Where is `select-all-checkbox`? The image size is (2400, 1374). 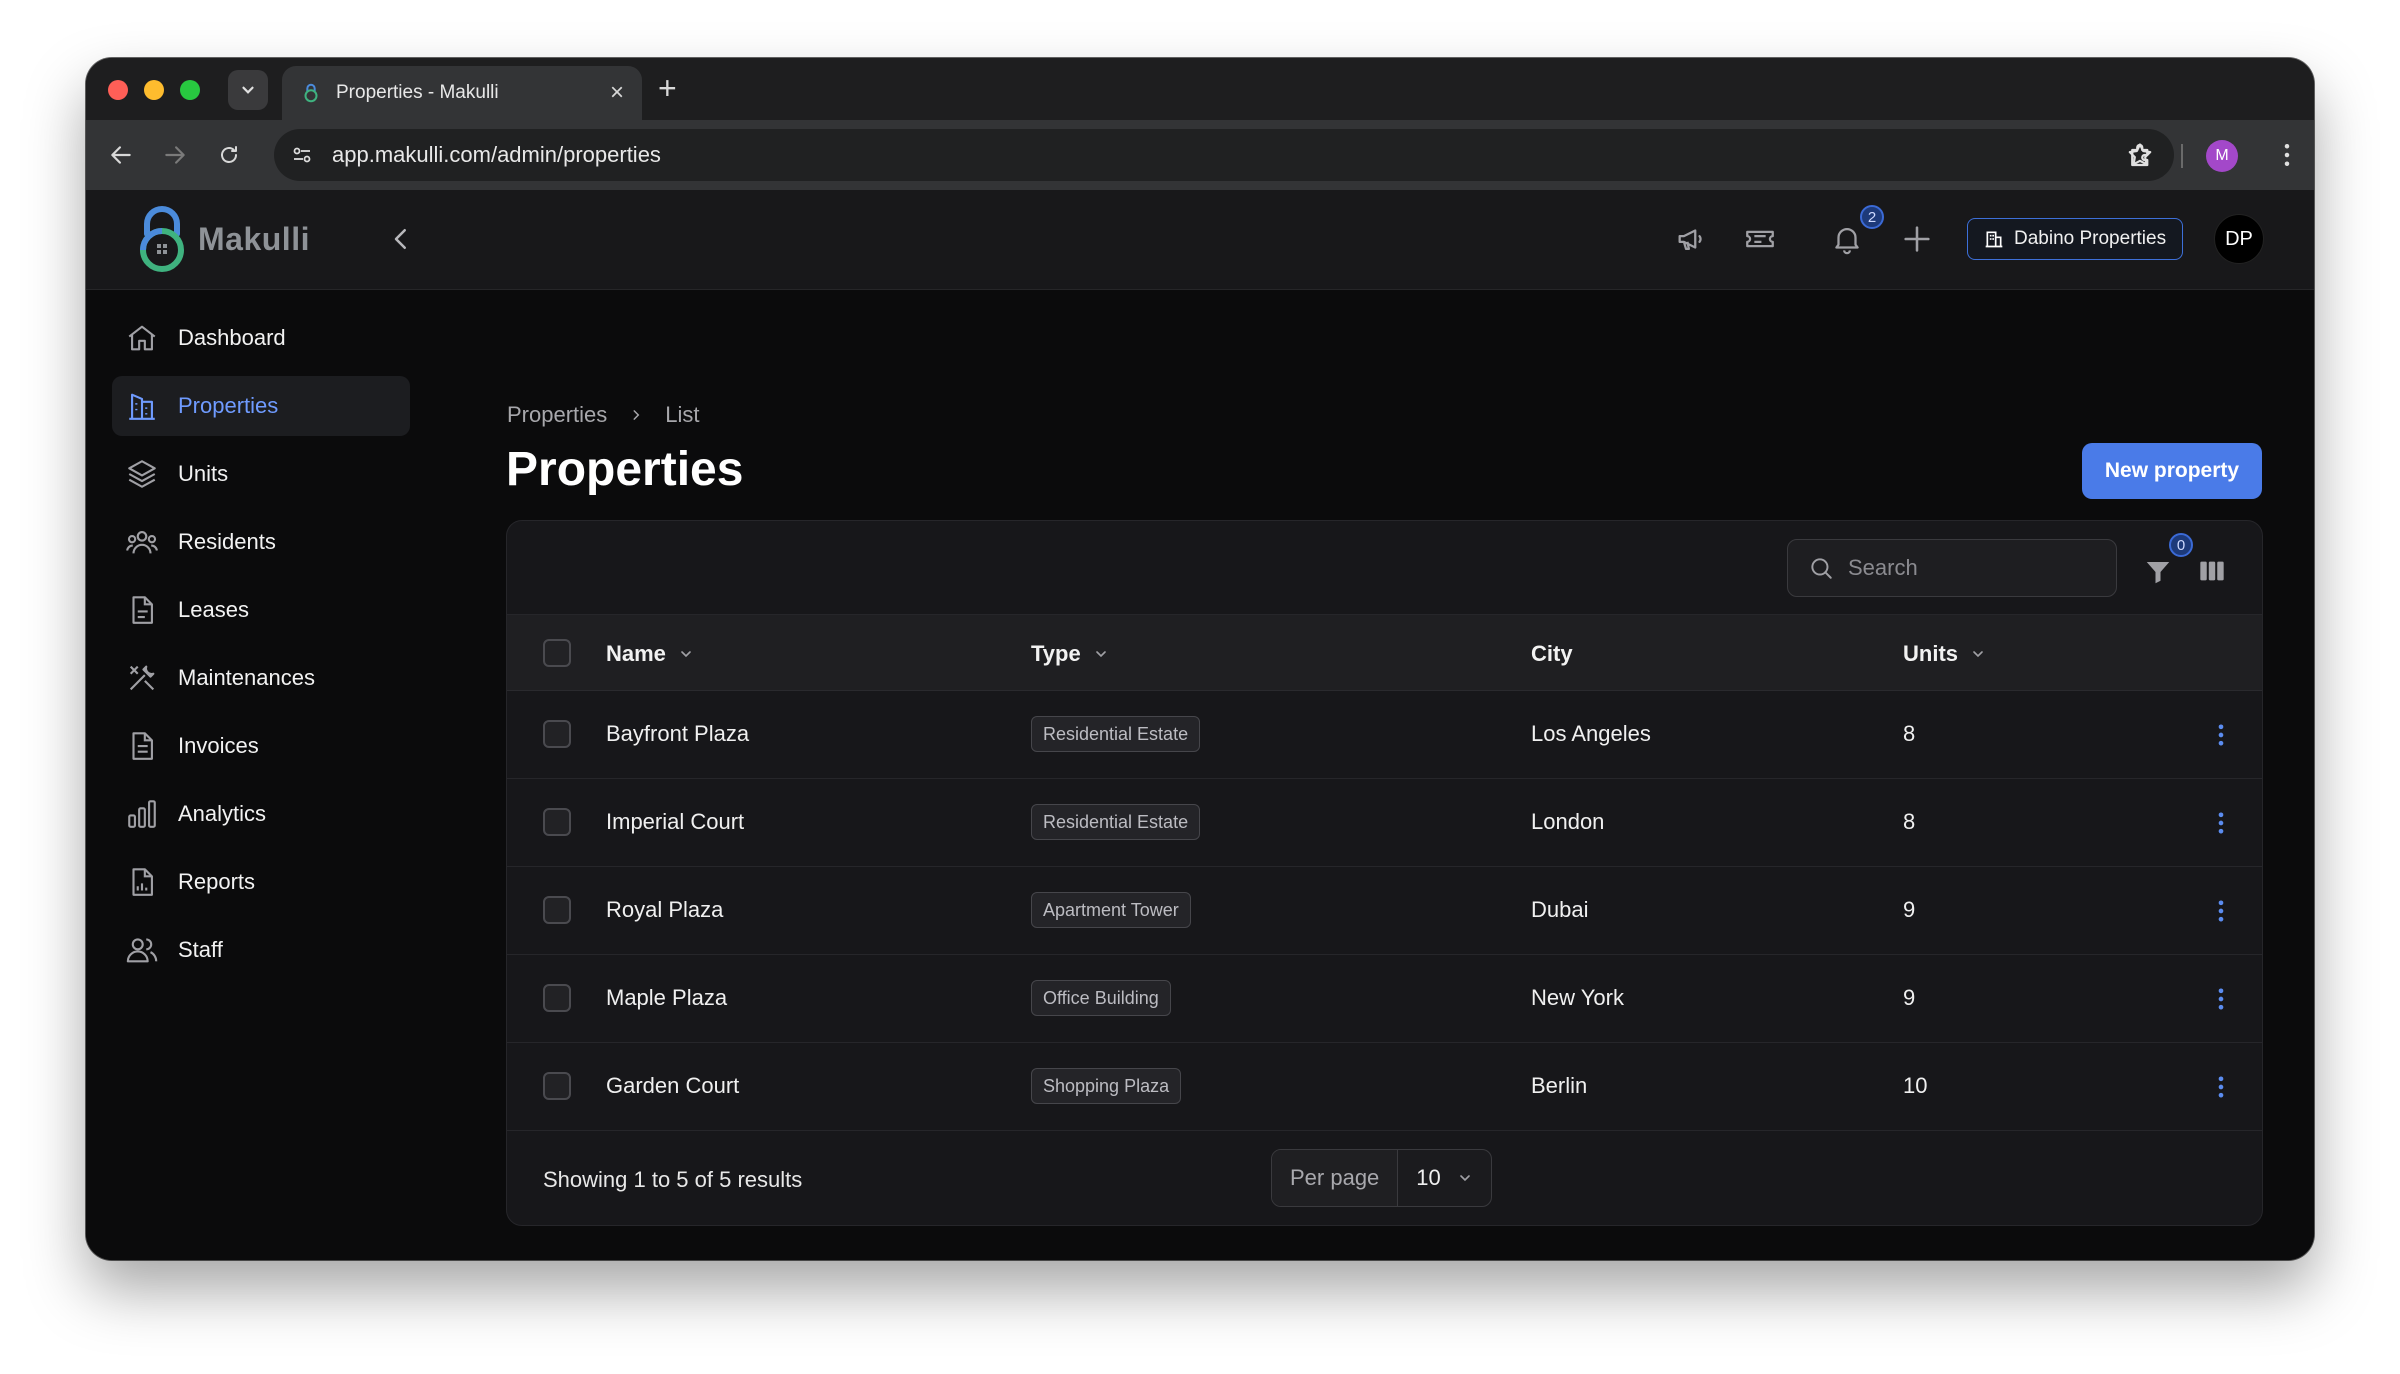 select-all-checkbox is located at coordinates (557, 653).